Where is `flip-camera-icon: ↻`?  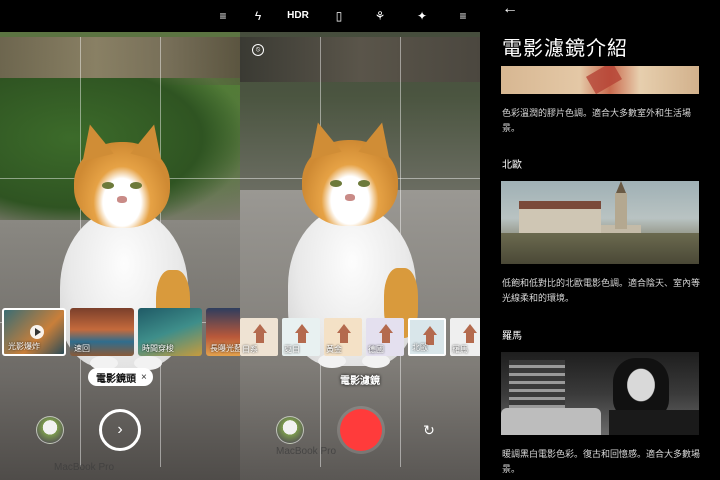 flip-camera-icon: ↻ is located at coordinates (429, 430).